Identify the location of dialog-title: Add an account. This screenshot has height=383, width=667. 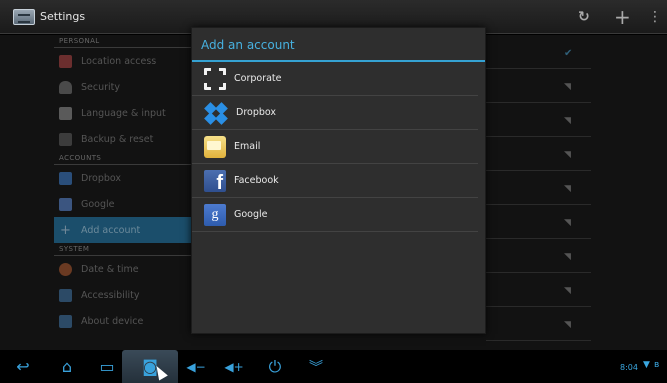
(338, 45).